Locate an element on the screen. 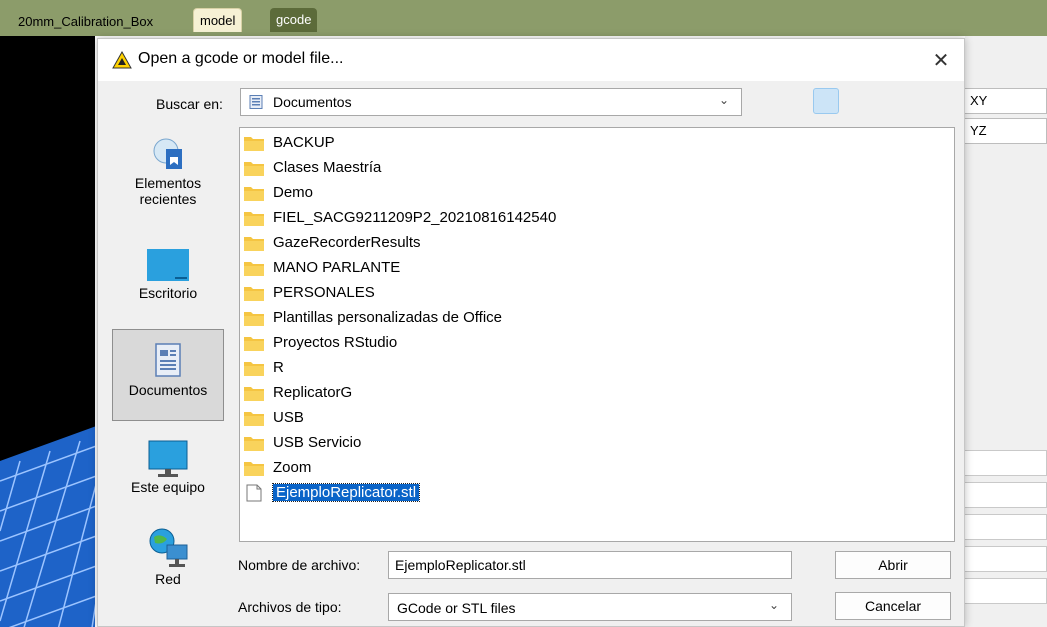 This screenshot has width=1047, height=627. recent-items-icon is located at coordinates (167, 153).